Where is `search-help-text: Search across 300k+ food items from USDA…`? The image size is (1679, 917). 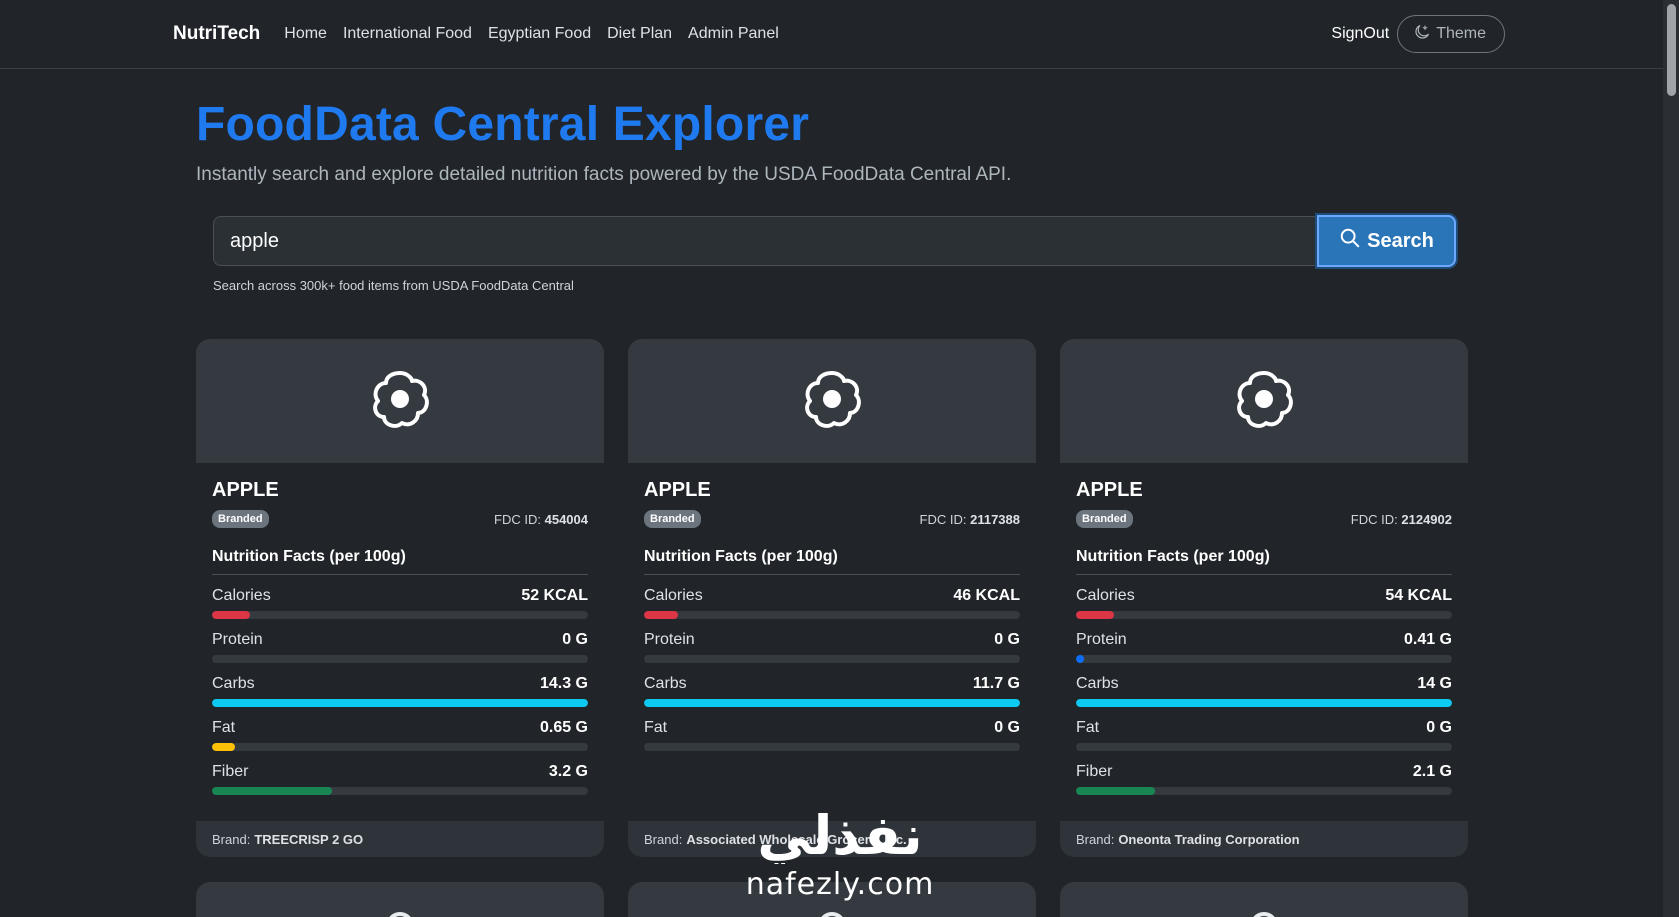 search-help-text: Search across 300k+ food items from USDA… is located at coordinates (393, 285).